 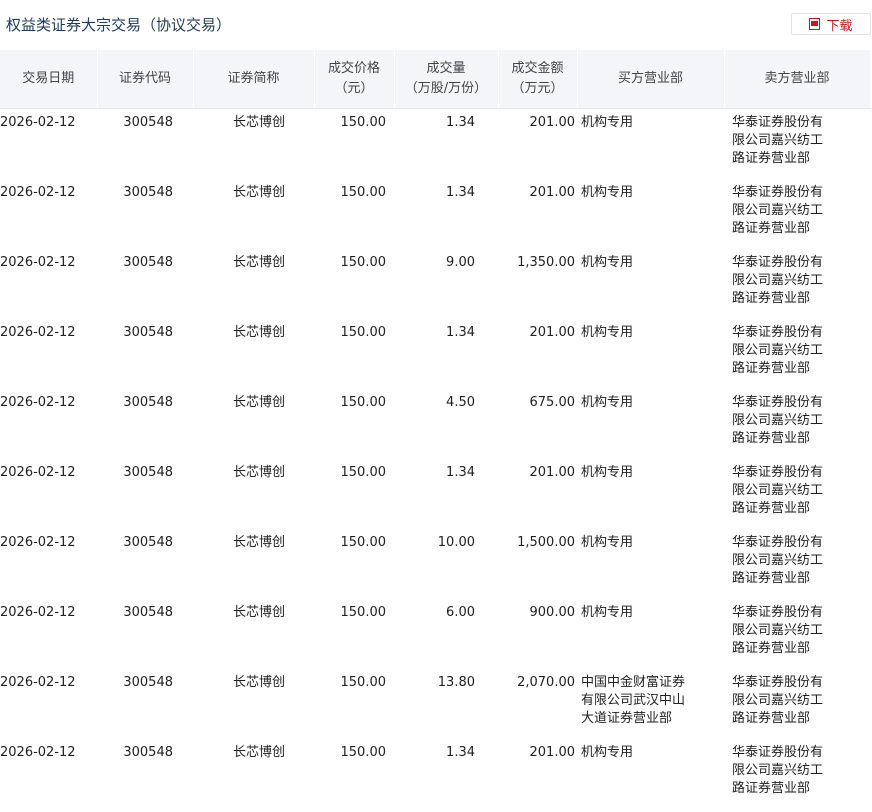 I want to click on column-header-label: 证券简称, so click(x=253, y=78).